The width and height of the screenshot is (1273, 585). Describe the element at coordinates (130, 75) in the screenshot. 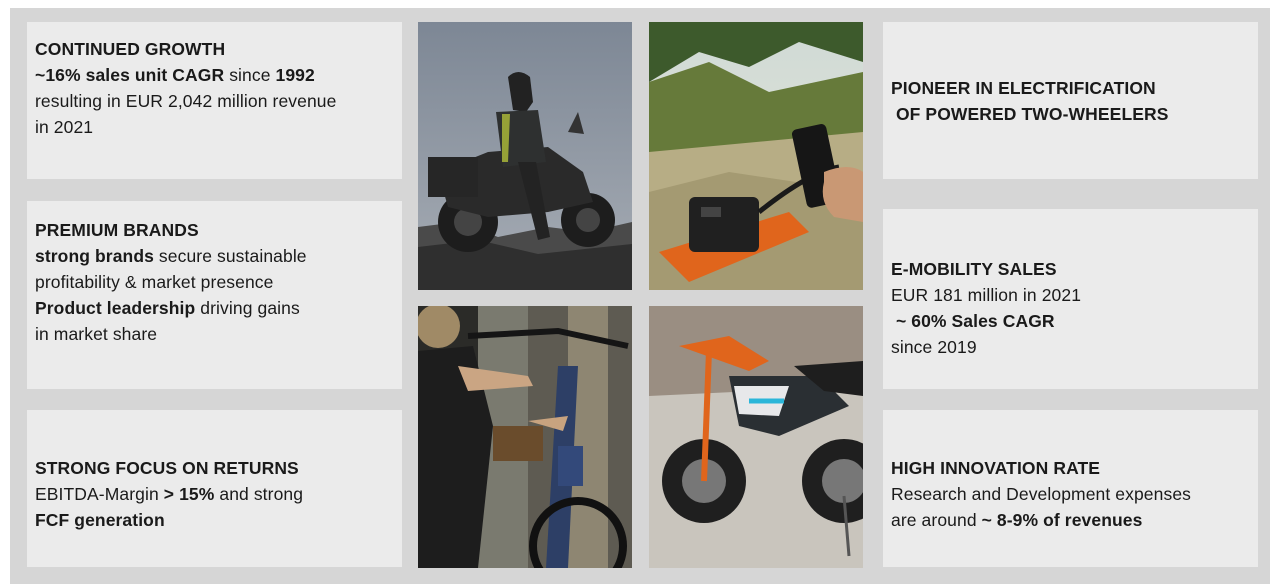

I see `bold-text: ~16% sales unit CAGR` at that location.